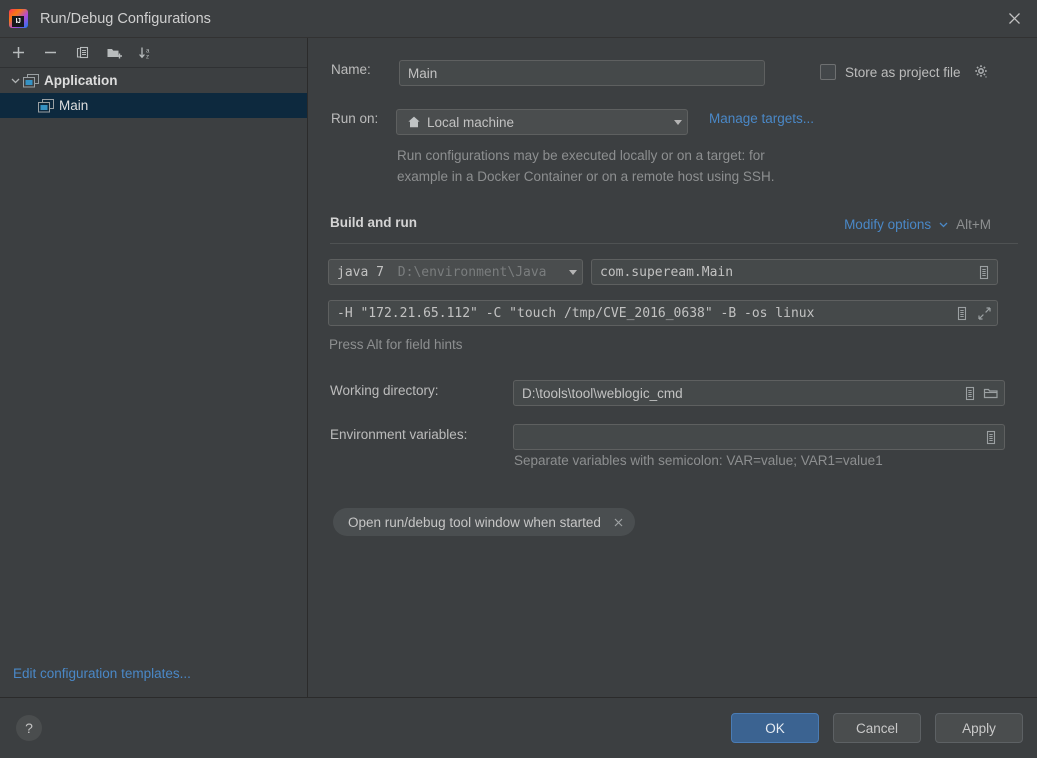  I want to click on help-icon: ?, so click(29, 728).